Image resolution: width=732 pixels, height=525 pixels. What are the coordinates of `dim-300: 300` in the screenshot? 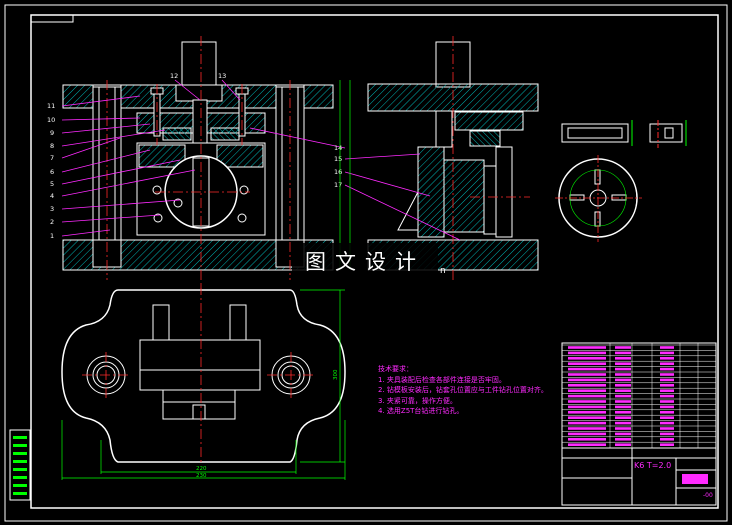 It's located at (336, 374).